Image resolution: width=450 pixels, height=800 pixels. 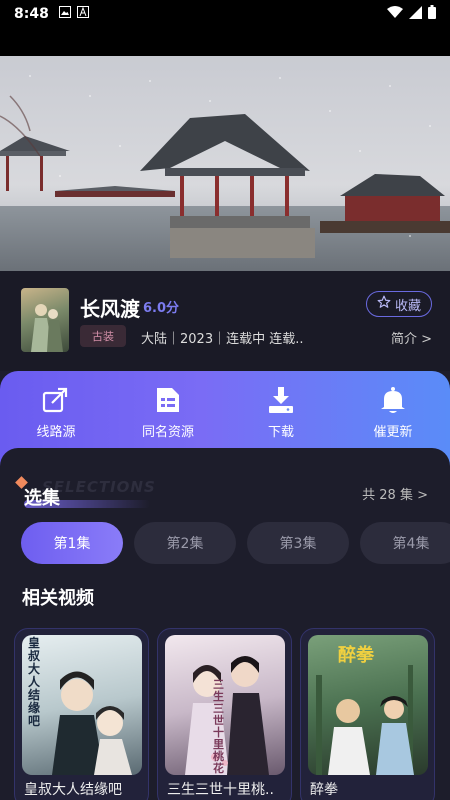 What do you see at coordinates (58, 598) in the screenshot?
I see `related-title: 相关视频` at bounding box center [58, 598].